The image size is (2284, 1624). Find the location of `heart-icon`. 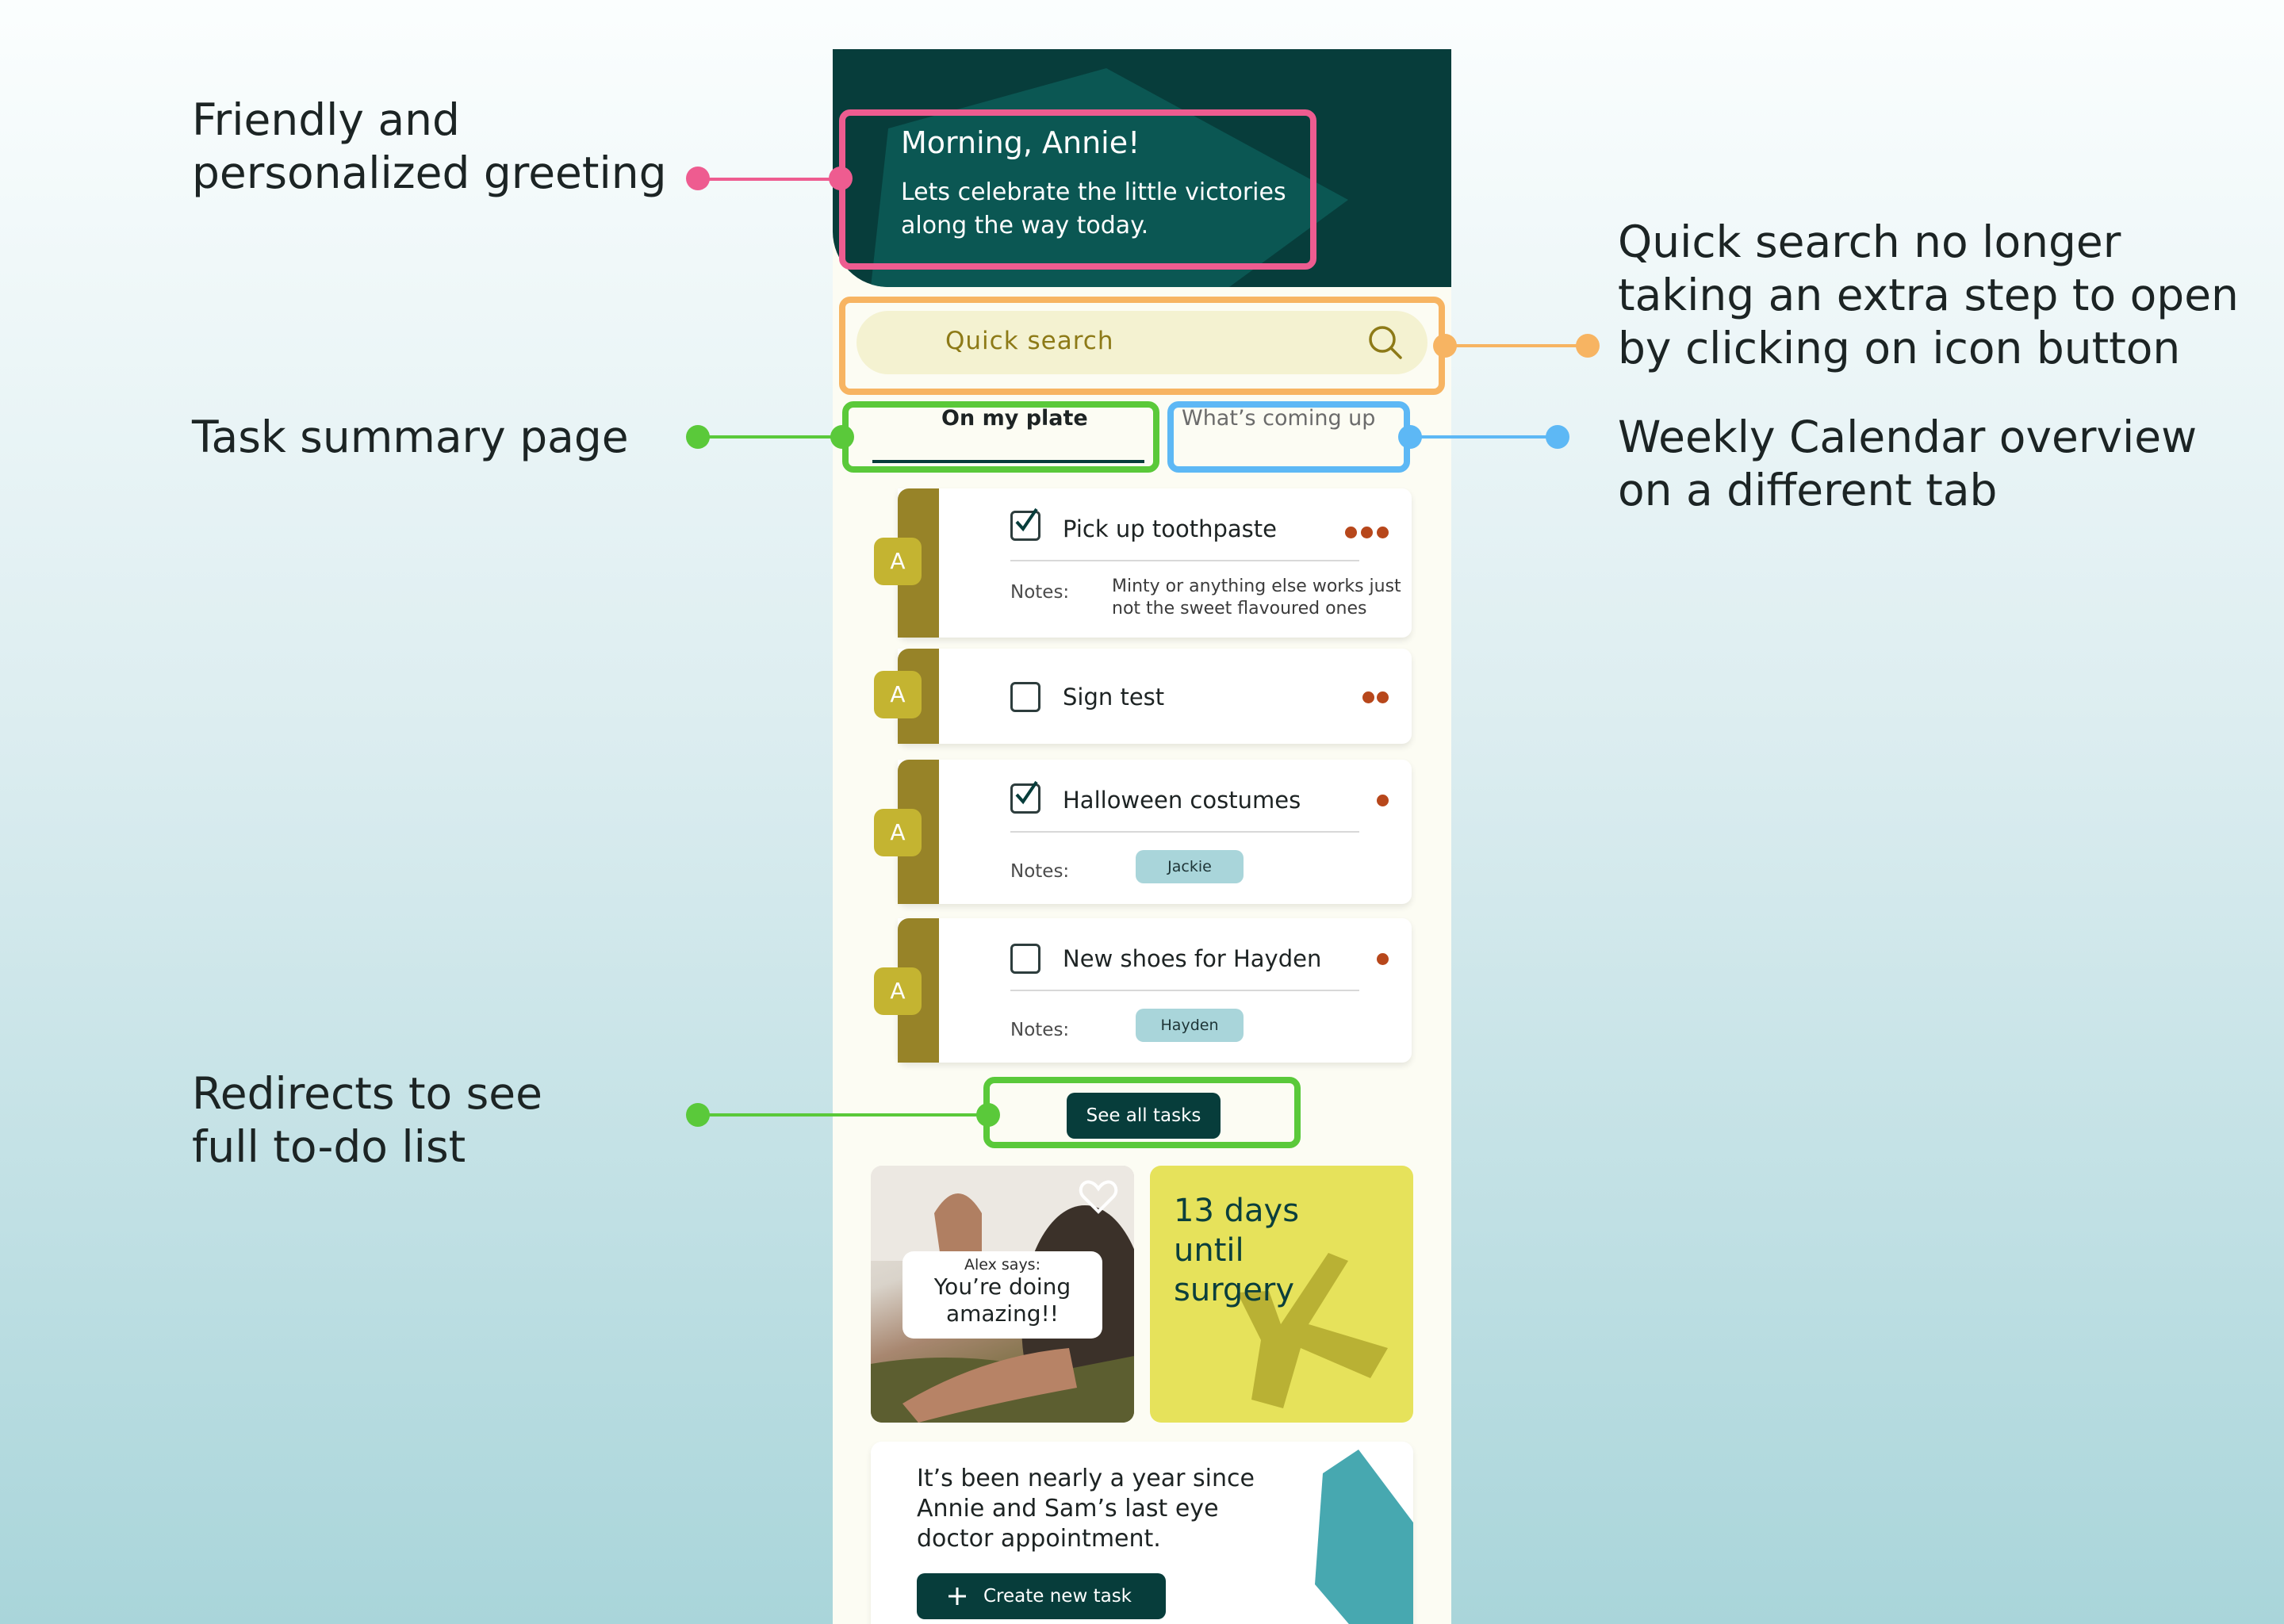

heart-icon is located at coordinates (1098, 1196).